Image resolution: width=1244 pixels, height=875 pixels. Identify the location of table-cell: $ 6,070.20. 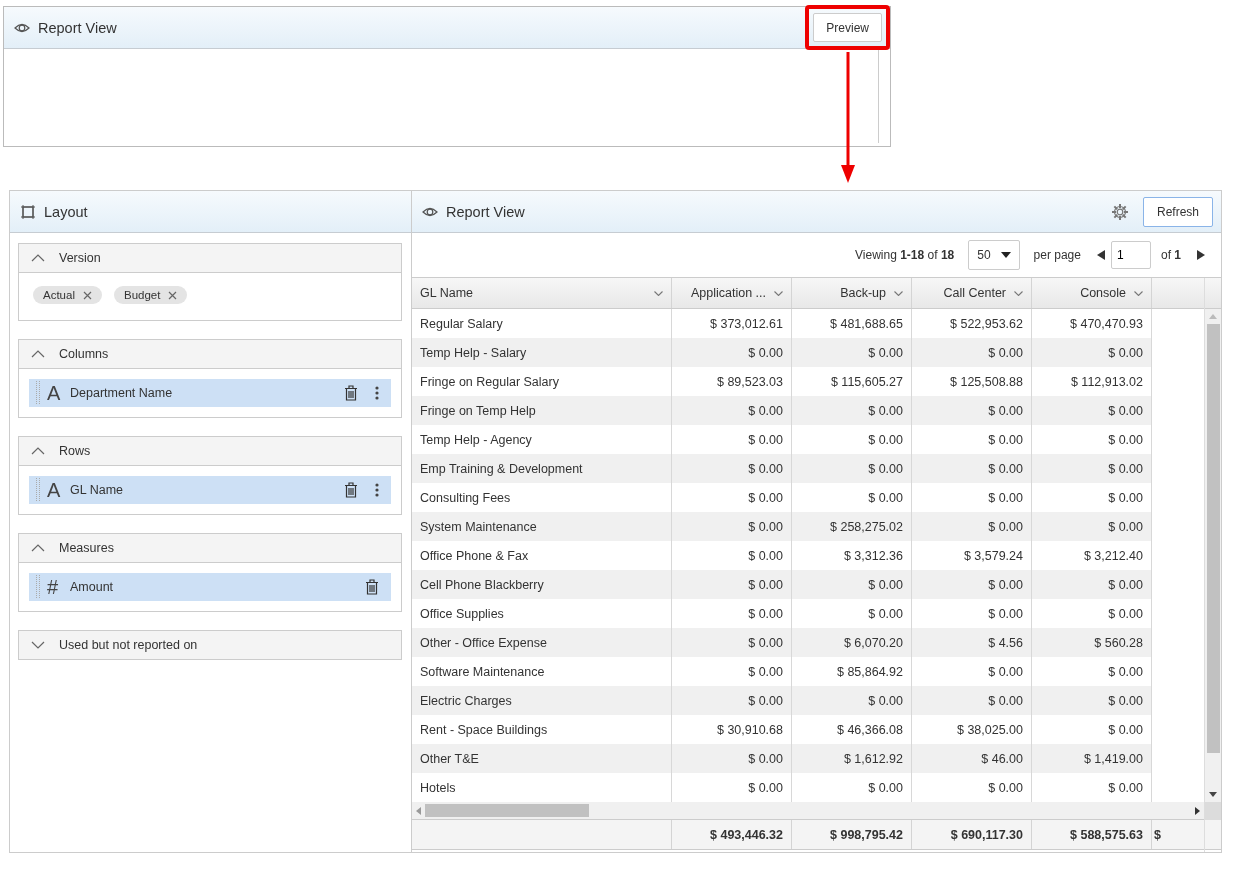
(852, 642).